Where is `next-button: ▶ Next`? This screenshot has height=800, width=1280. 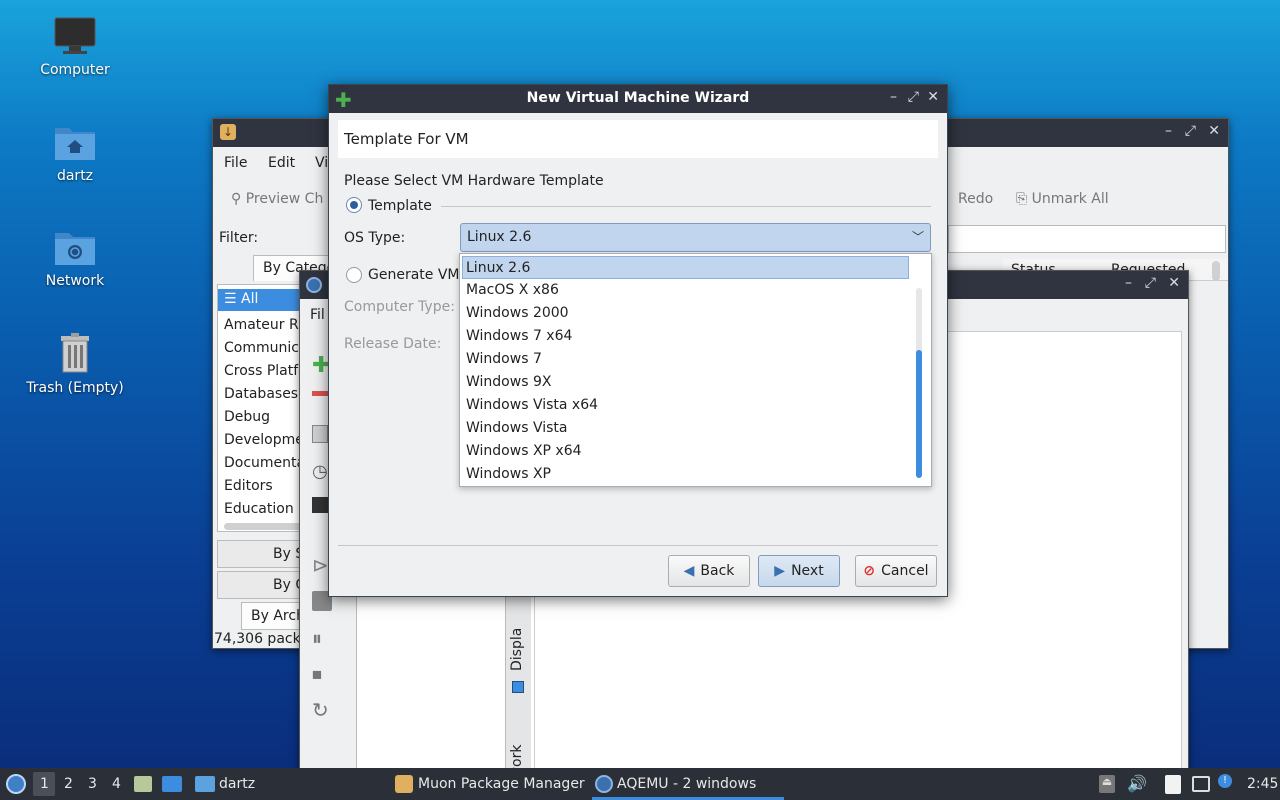
next-button: ▶ Next is located at coordinates (799, 571).